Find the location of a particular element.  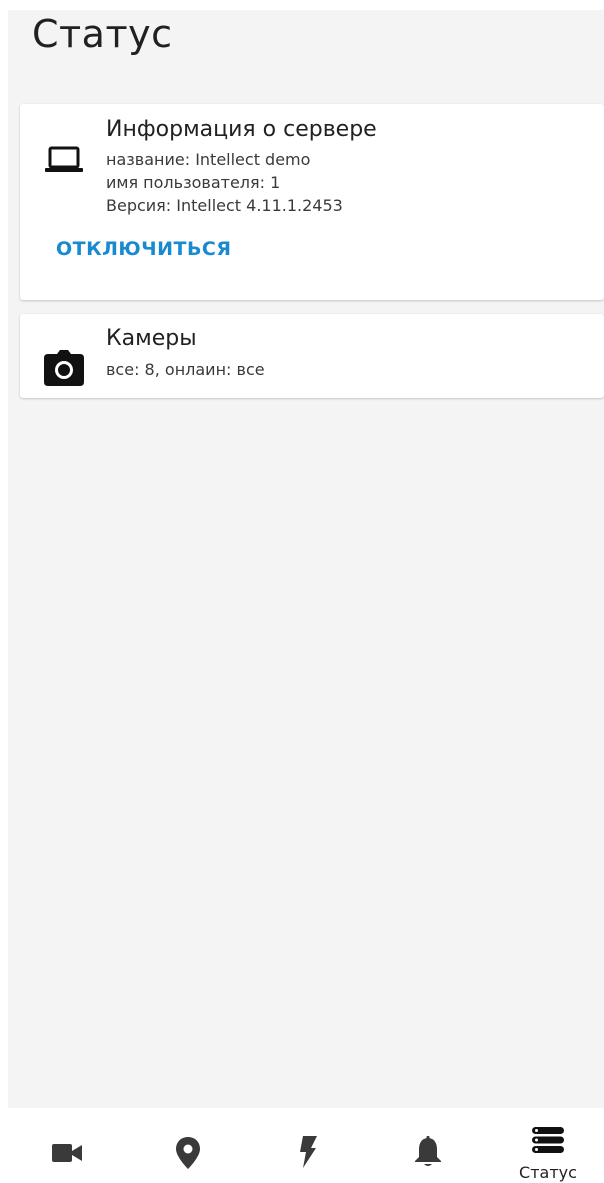

nav-item-video is located at coordinates (68, 1145).